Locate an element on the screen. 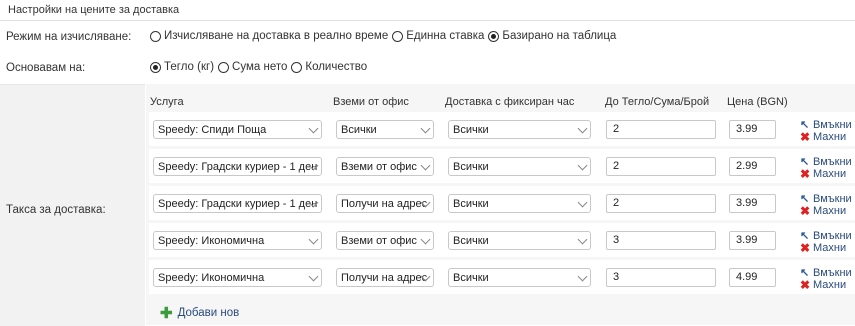 The image size is (855, 326). column-header-upto: До Тегло/Сума/Брой is located at coordinates (657, 102).